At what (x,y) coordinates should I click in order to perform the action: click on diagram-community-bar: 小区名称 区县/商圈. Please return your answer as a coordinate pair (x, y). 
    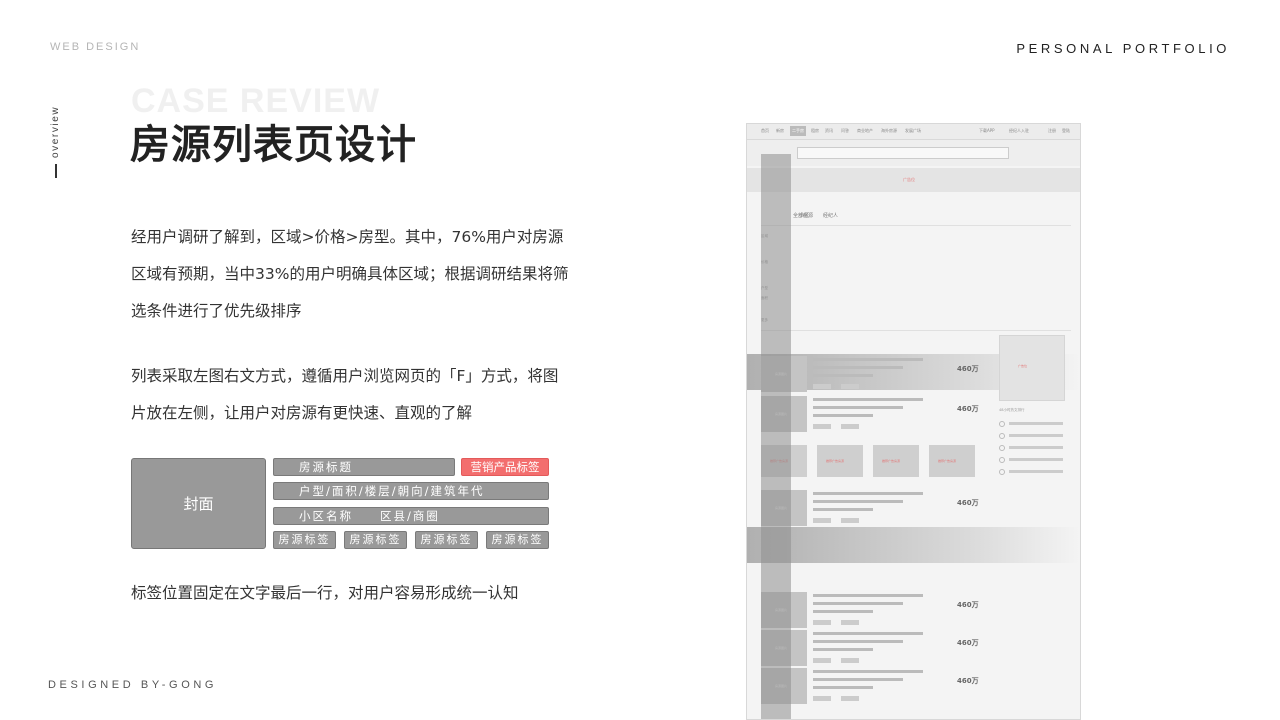
    Looking at the image, I should click on (411, 516).